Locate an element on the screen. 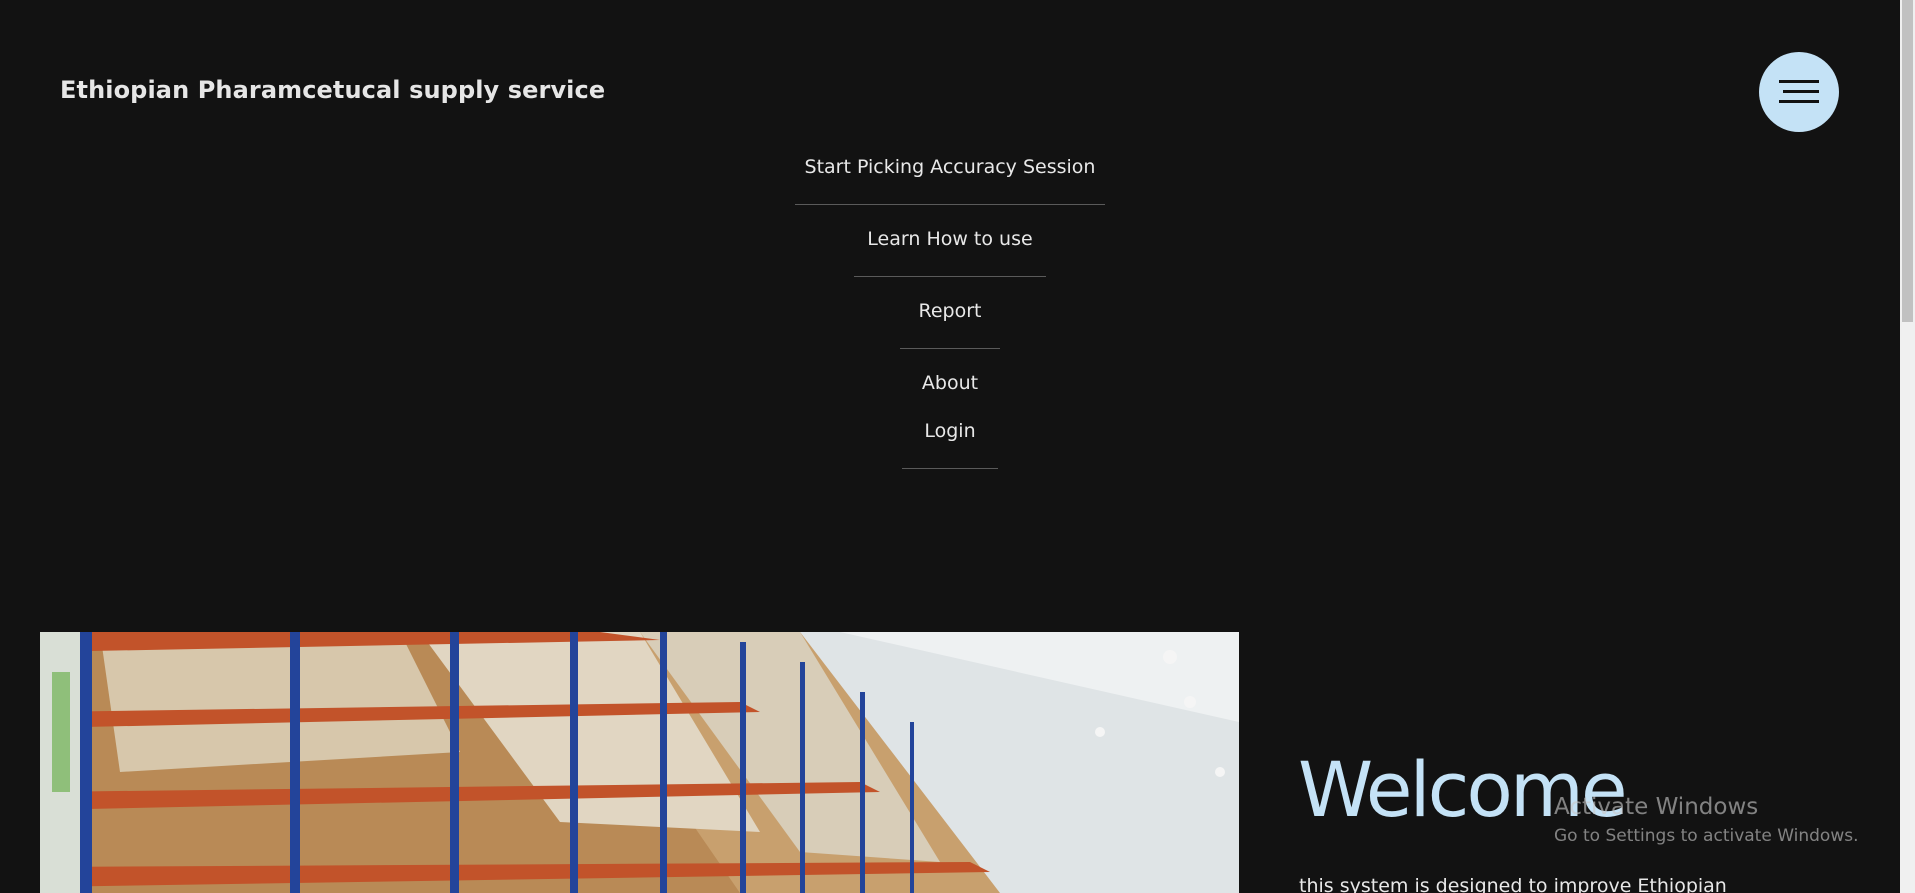  nav-item-start-session: Start Picking Accuracy Session is located at coordinates (950, 167).